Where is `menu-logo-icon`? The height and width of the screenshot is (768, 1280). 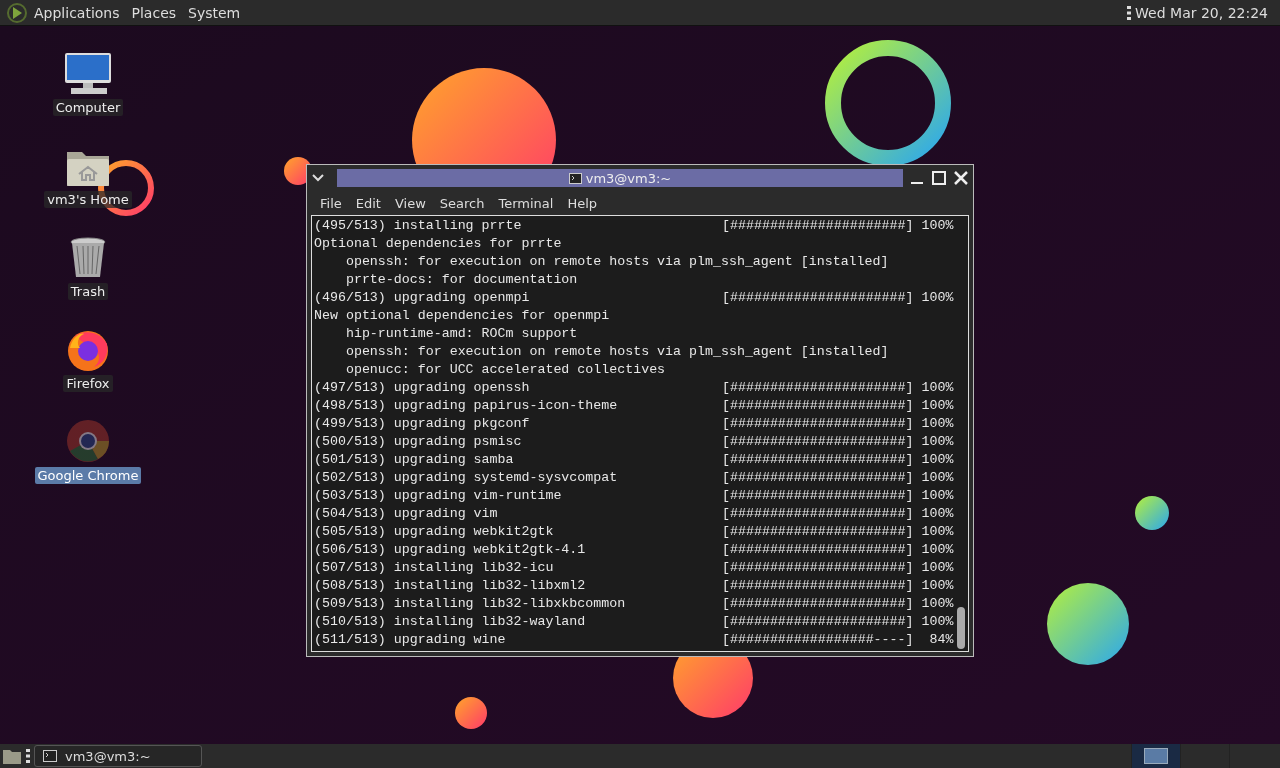 menu-logo-icon is located at coordinates (17, 12).